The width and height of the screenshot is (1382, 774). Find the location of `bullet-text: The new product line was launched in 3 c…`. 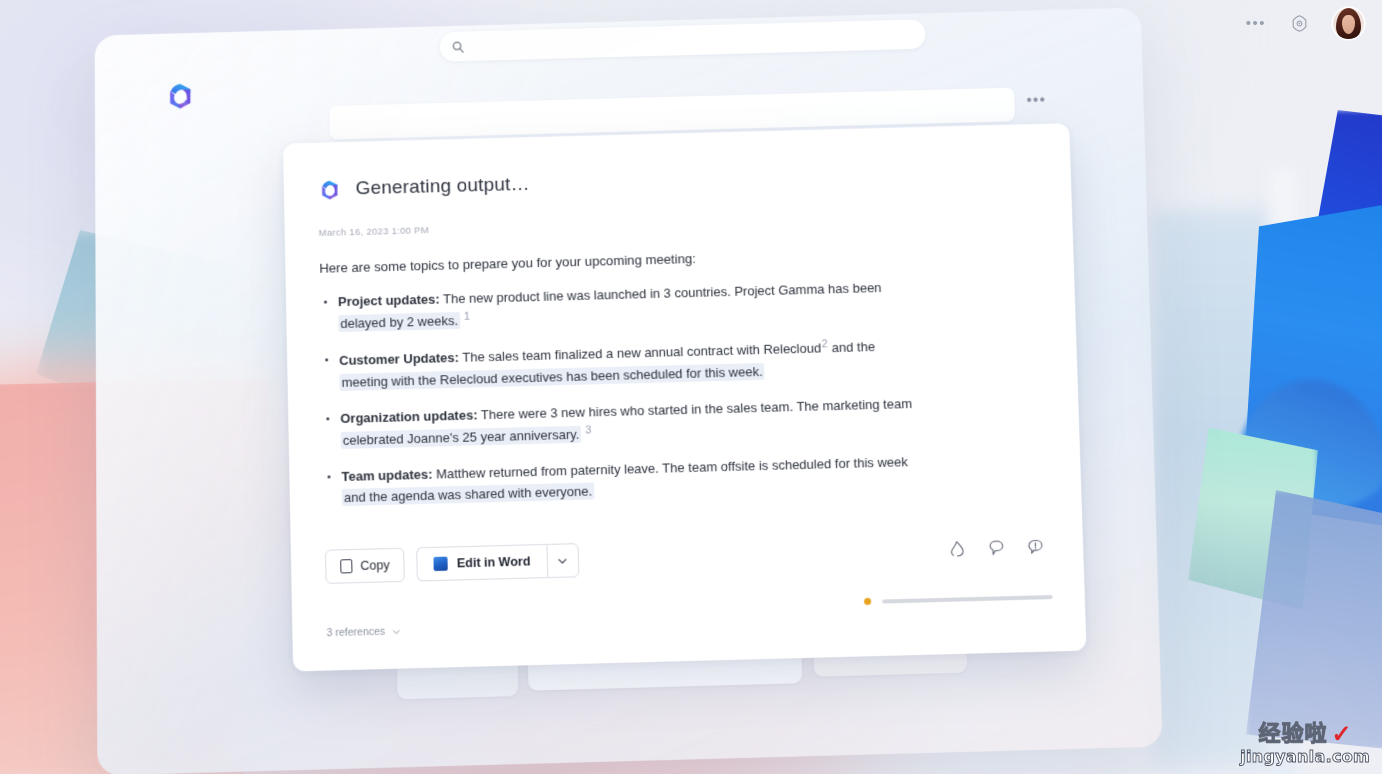

bullet-text: The new product line was launched in 3 c… is located at coordinates (660, 293).